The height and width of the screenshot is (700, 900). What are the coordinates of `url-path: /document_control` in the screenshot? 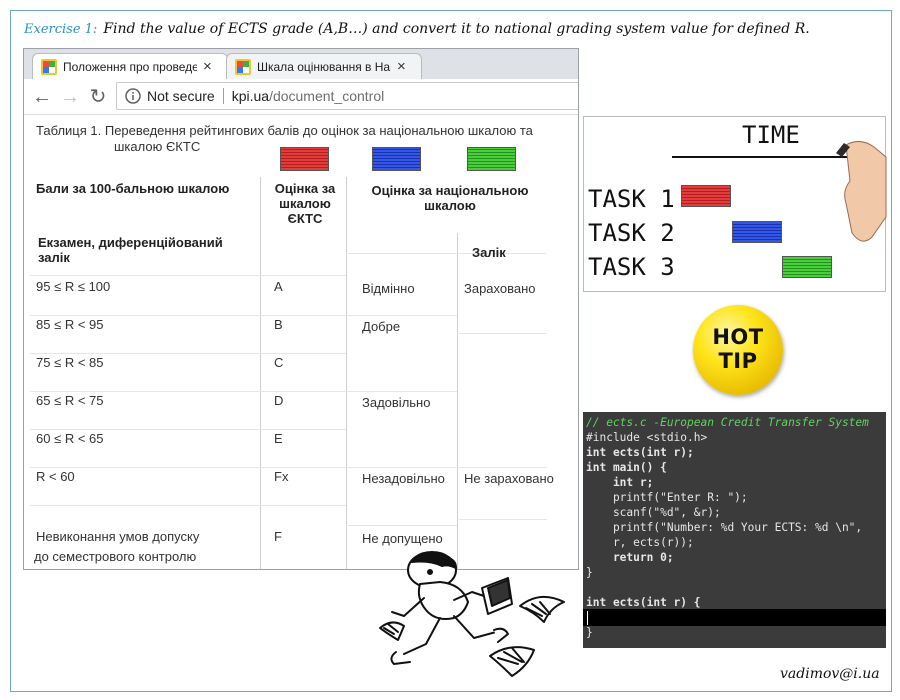 It's located at (327, 96).